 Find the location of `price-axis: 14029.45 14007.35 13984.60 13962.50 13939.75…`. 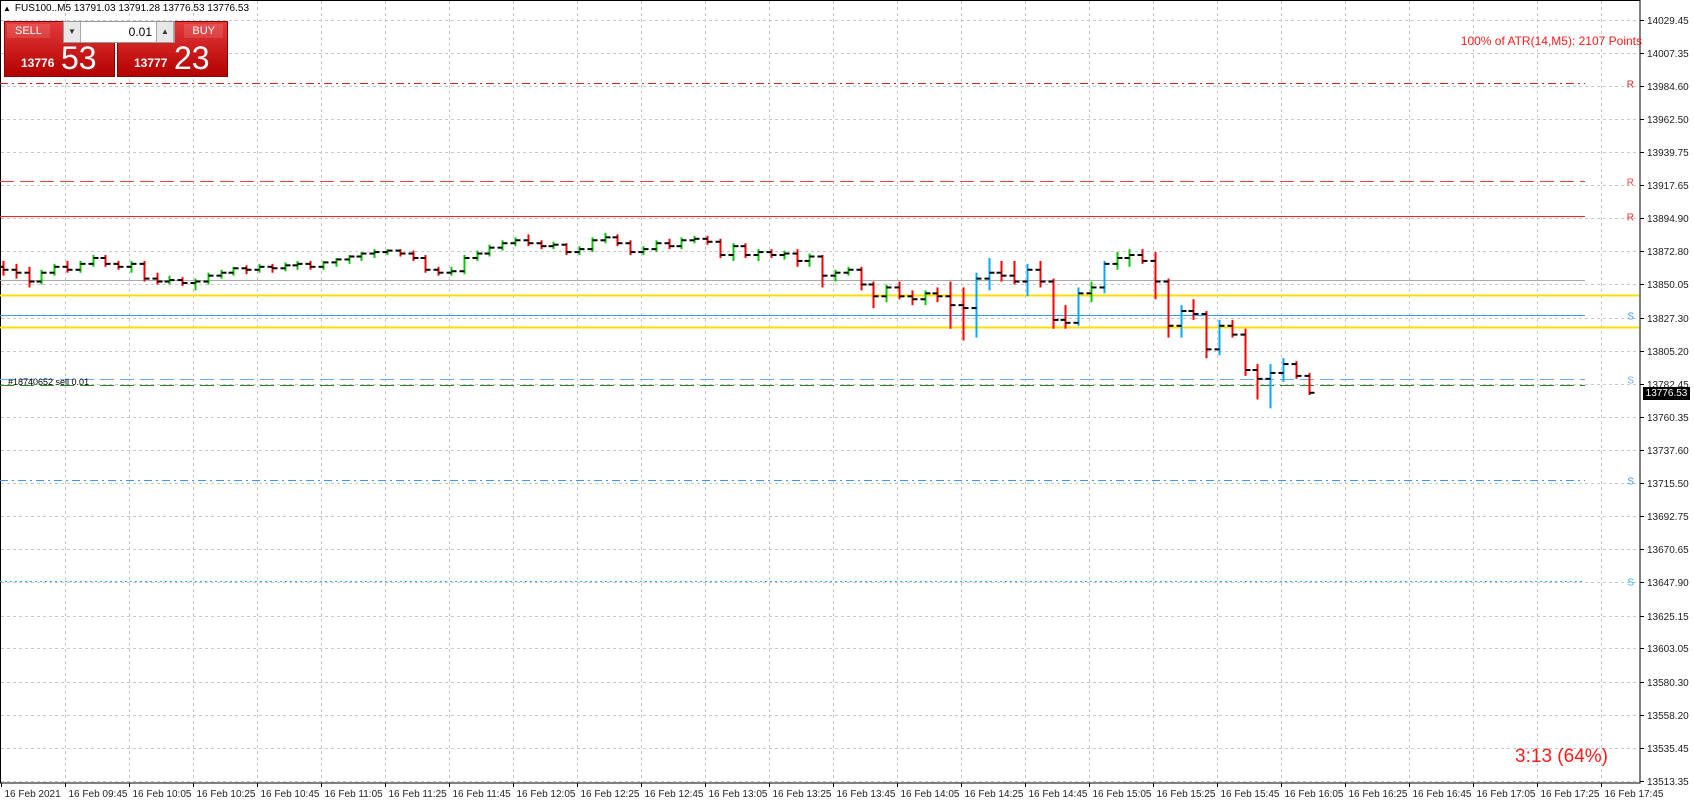

price-axis: 14029.45 14007.35 13984.60 13962.50 13939.75… is located at coordinates (1664, 402).